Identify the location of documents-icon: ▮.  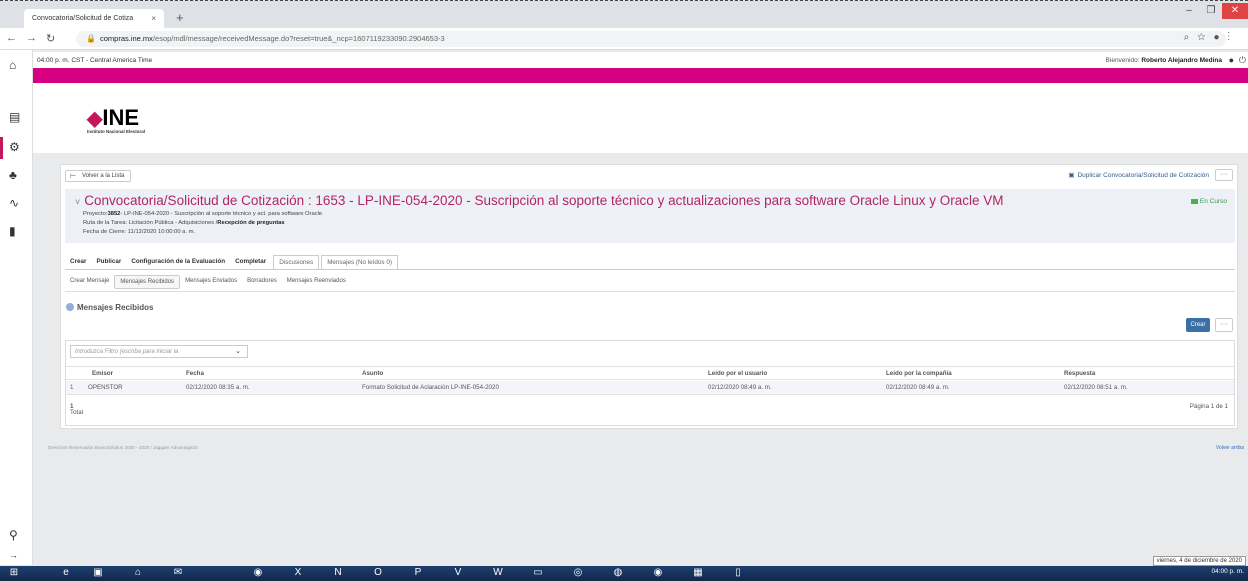
(12, 231).